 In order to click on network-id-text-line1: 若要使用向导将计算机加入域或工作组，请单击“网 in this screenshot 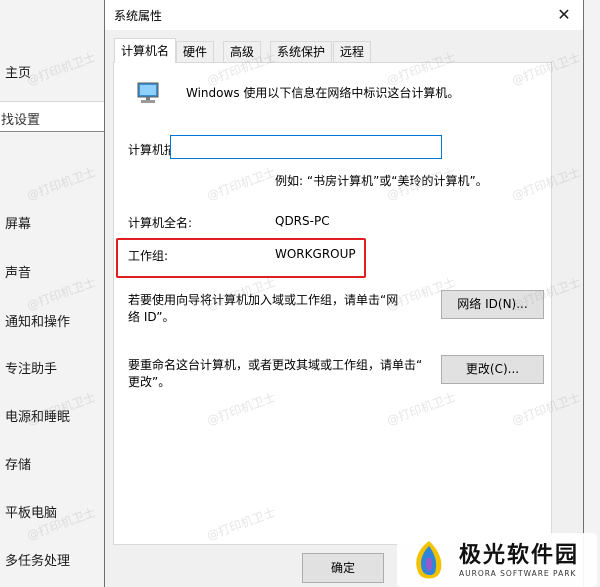, I will do `click(263, 300)`.